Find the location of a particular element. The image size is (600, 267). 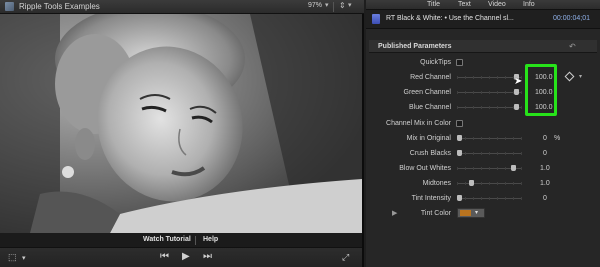

next-edit-icon: ⏭ is located at coordinates (207, 257).